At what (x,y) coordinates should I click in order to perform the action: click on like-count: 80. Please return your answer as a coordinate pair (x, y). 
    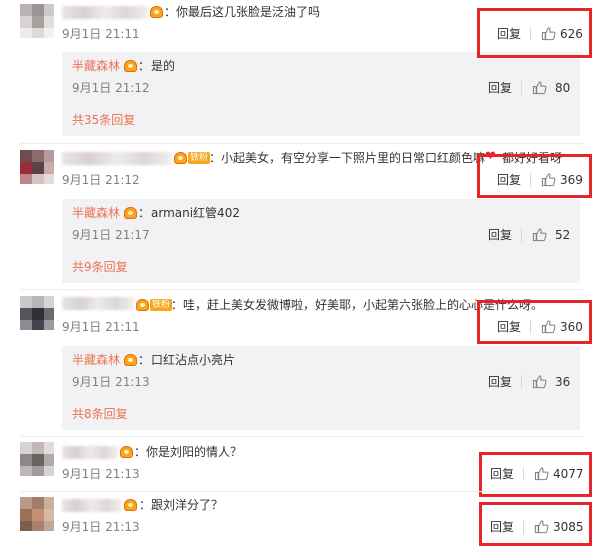
    Looking at the image, I should click on (563, 88).